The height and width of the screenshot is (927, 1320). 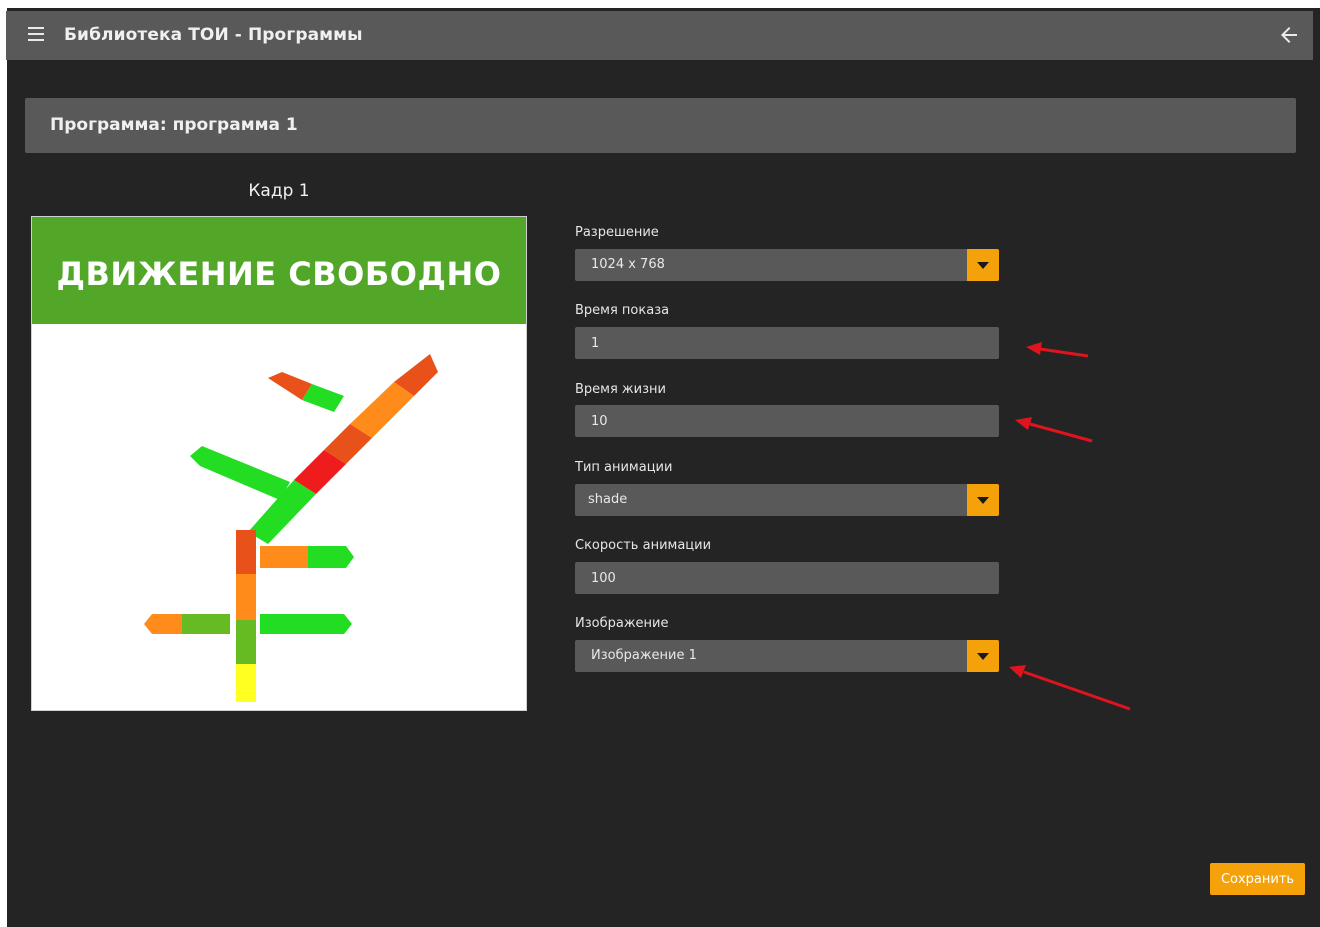 I want to click on arrow-left-icon, so click(x=1289, y=35).